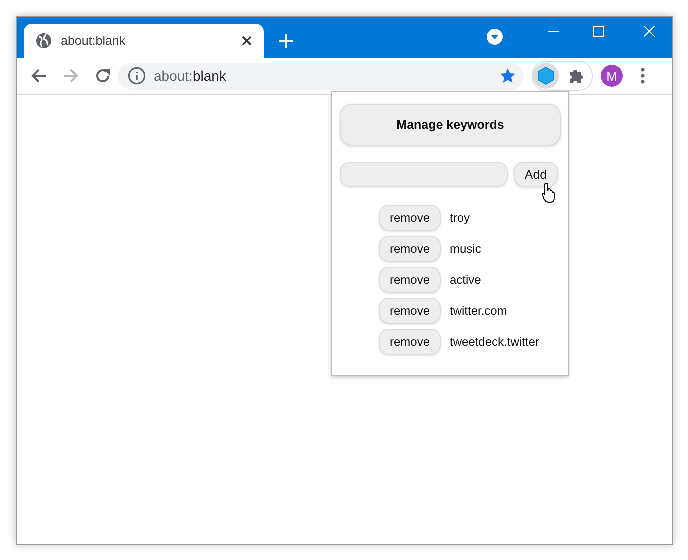 This screenshot has height=560, width=688. I want to click on plus-icon, so click(286, 41).